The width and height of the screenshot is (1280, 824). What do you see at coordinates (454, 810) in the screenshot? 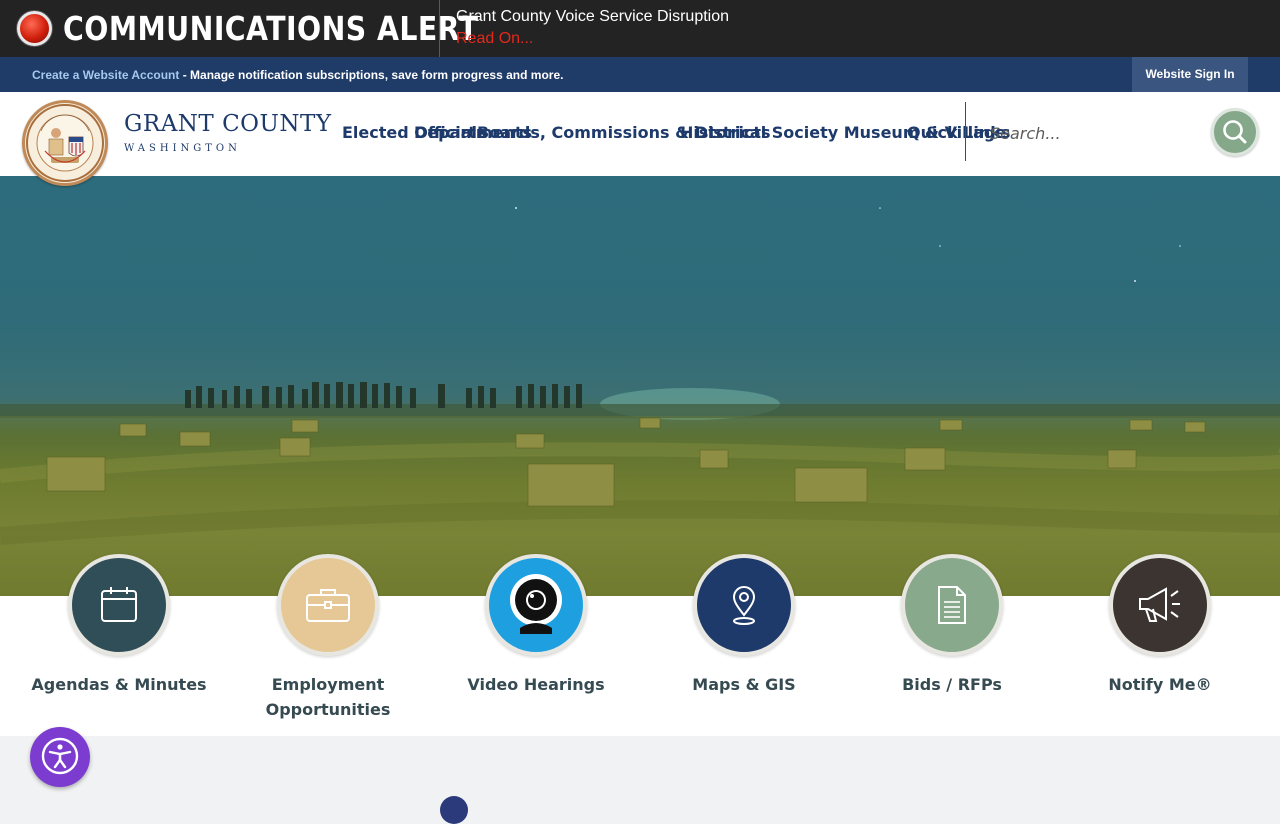
I see `section-heading-mark` at bounding box center [454, 810].